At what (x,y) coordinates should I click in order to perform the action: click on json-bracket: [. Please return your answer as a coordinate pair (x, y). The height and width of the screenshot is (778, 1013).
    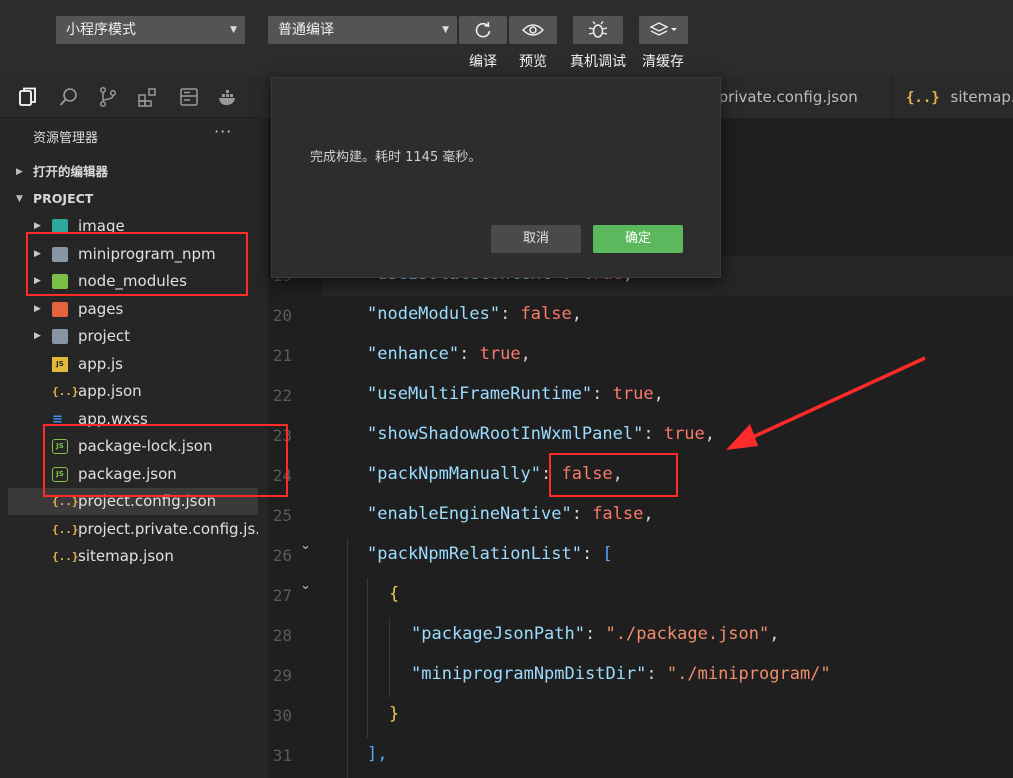
    Looking at the image, I should click on (607, 554).